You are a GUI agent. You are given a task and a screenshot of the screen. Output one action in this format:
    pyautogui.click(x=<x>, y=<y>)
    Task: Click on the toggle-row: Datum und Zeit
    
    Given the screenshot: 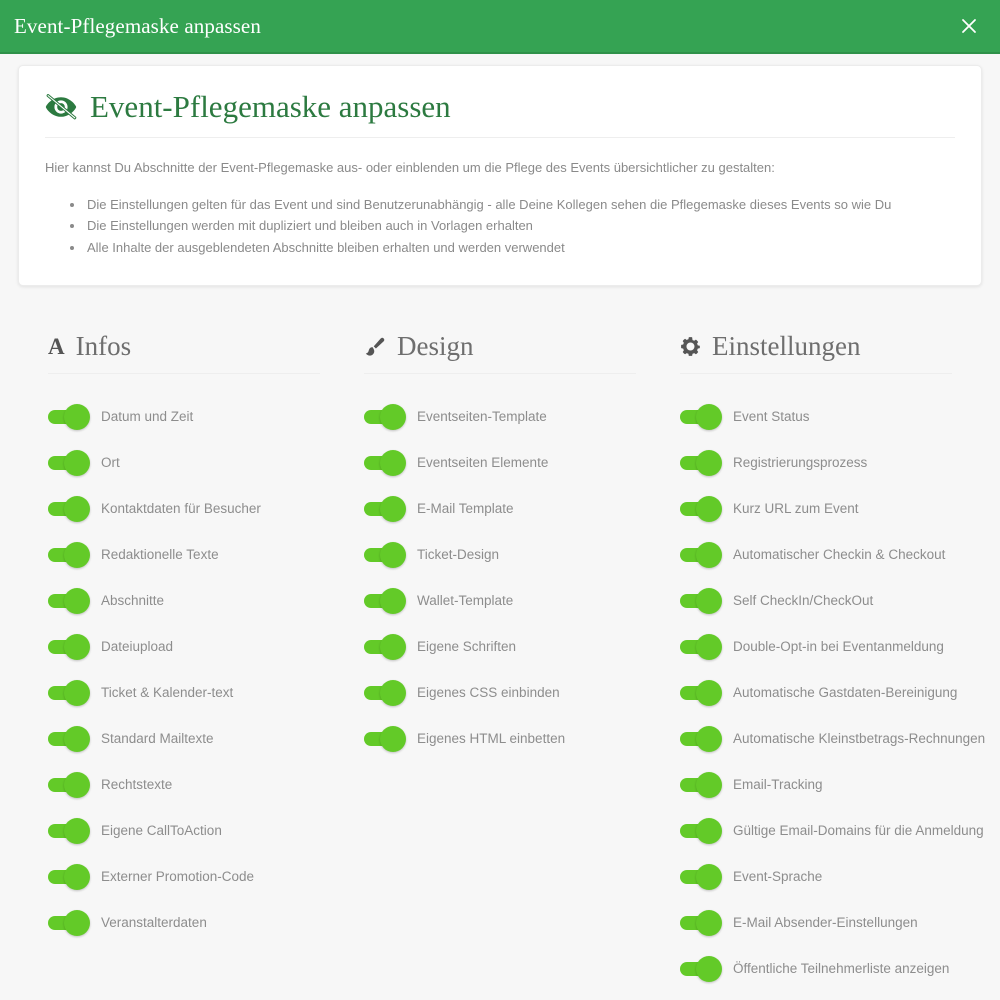 What is the action you would take?
    pyautogui.click(x=184, y=417)
    